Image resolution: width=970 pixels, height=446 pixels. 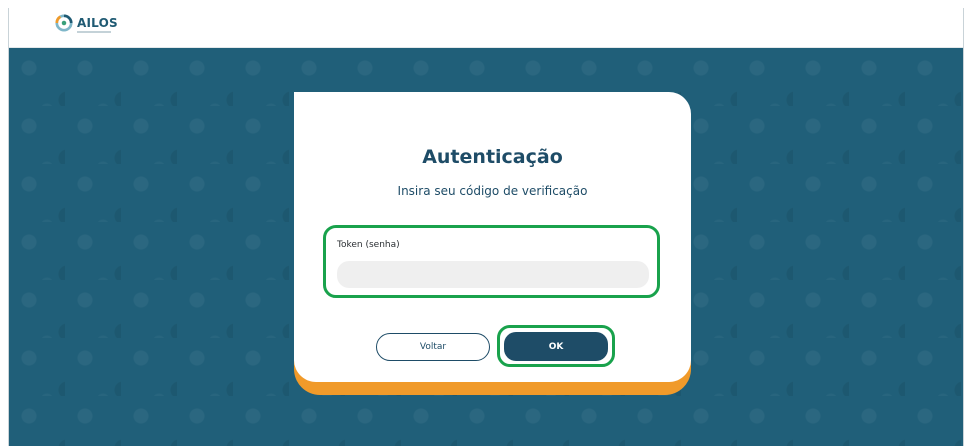 I want to click on top-bar: AILOS, so click(x=486, y=28).